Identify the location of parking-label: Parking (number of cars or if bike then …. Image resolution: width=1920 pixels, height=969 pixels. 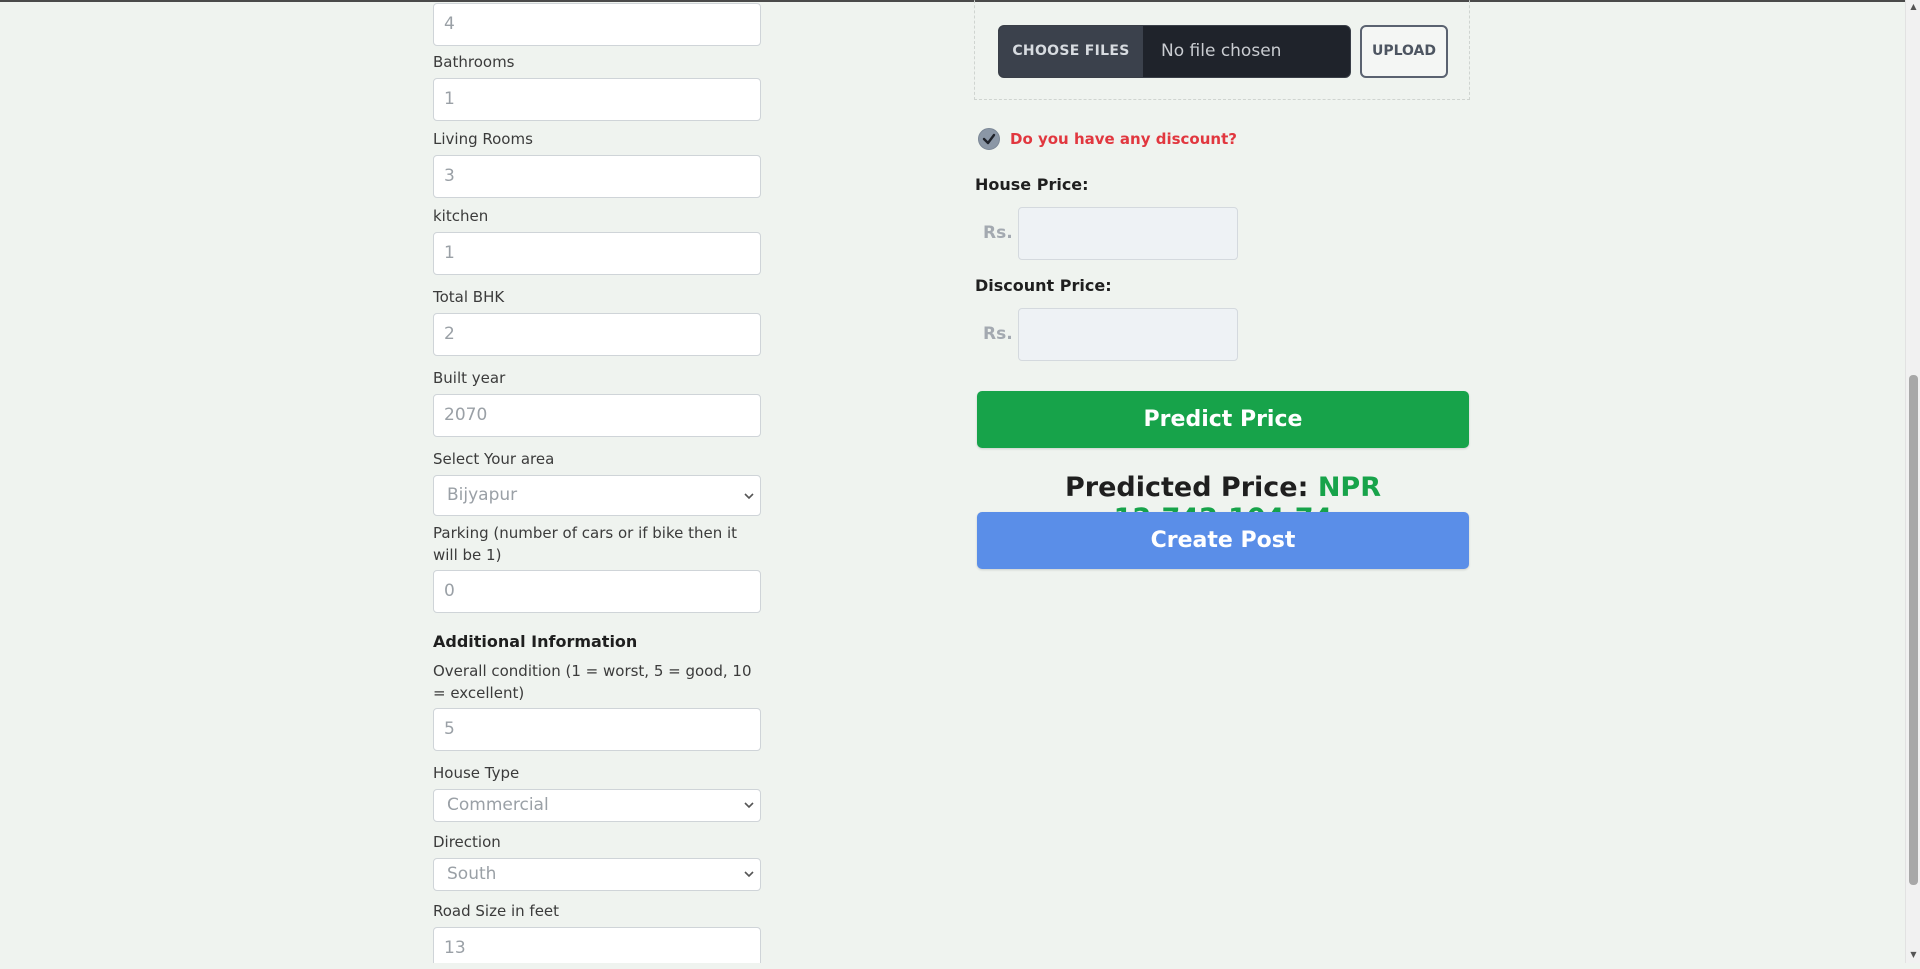
(585, 544).